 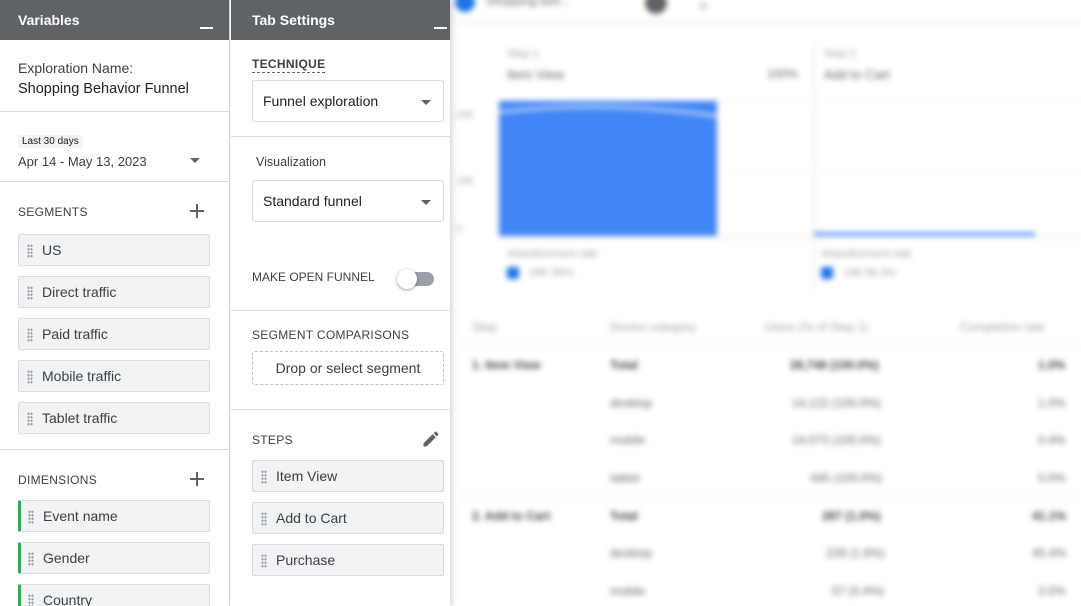 What do you see at coordinates (431, 439) in the screenshot?
I see `pencil-icon` at bounding box center [431, 439].